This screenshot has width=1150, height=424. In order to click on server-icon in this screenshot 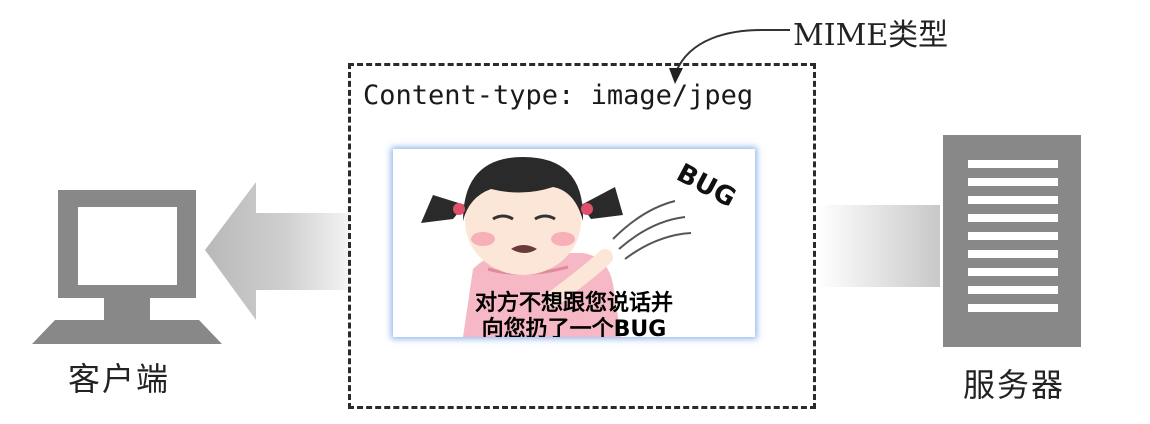, I will do `click(1012, 241)`.